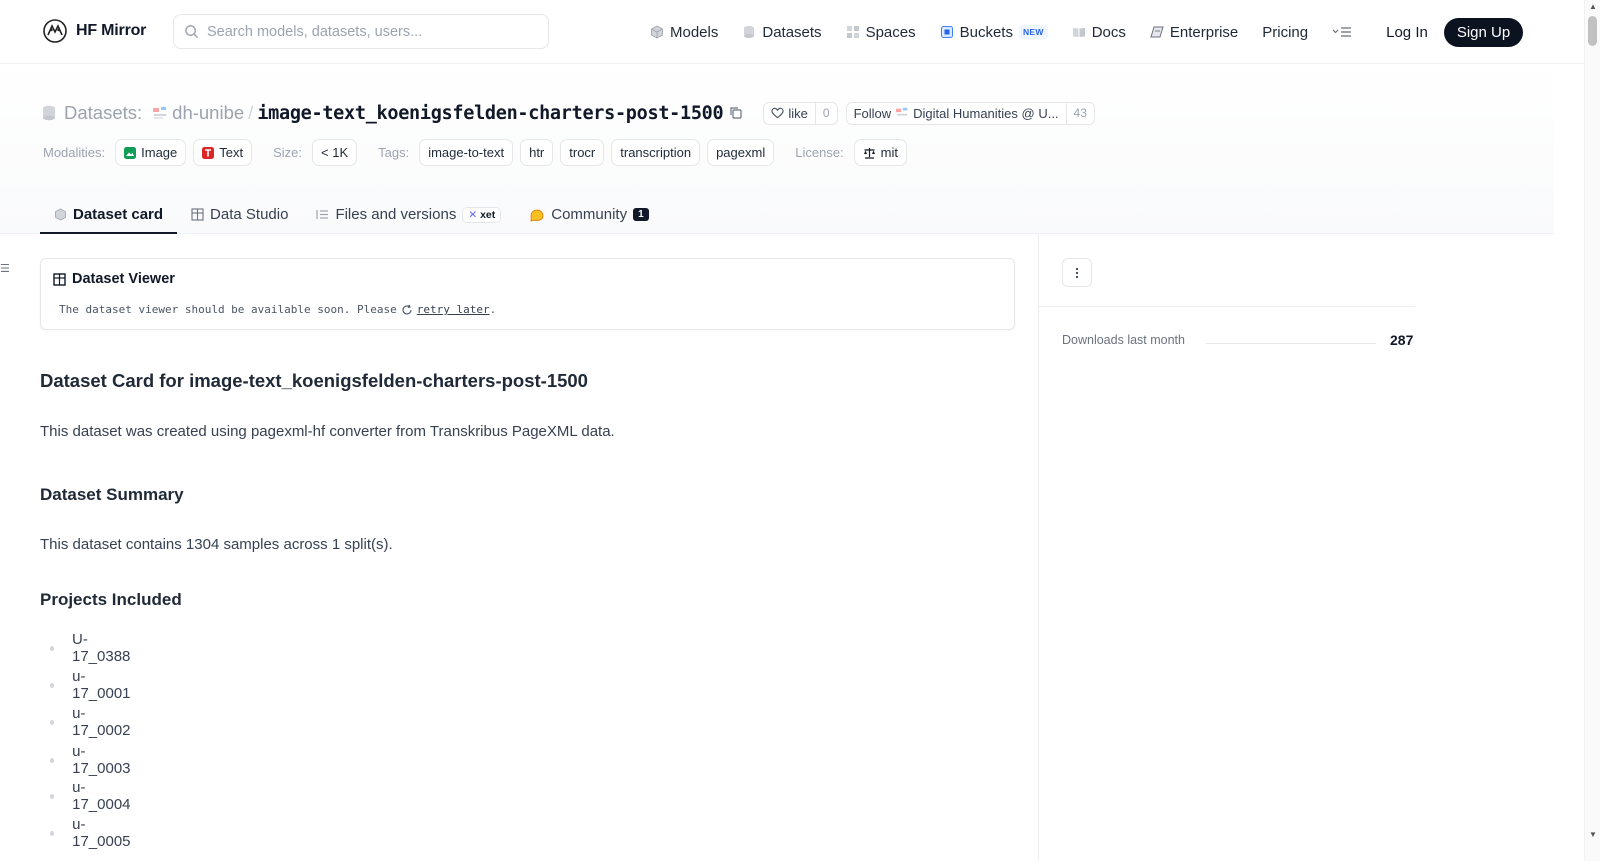 The width and height of the screenshot is (1600, 861). What do you see at coordinates (249, 214) in the screenshot?
I see `tab-data-studio-label: Data Studio` at bounding box center [249, 214].